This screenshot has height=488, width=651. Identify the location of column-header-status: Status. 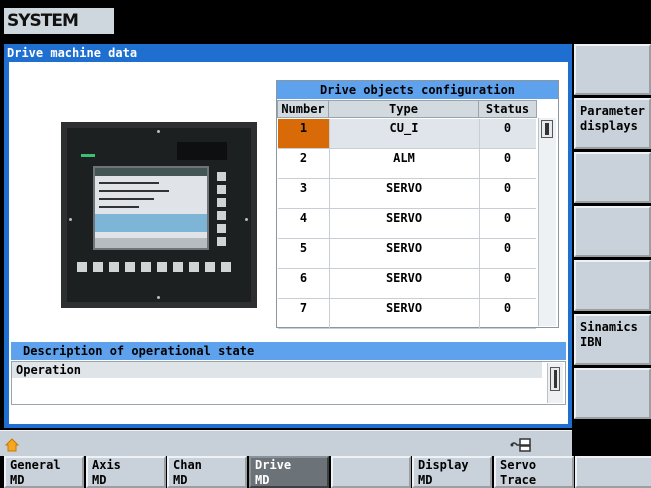
(507, 109).